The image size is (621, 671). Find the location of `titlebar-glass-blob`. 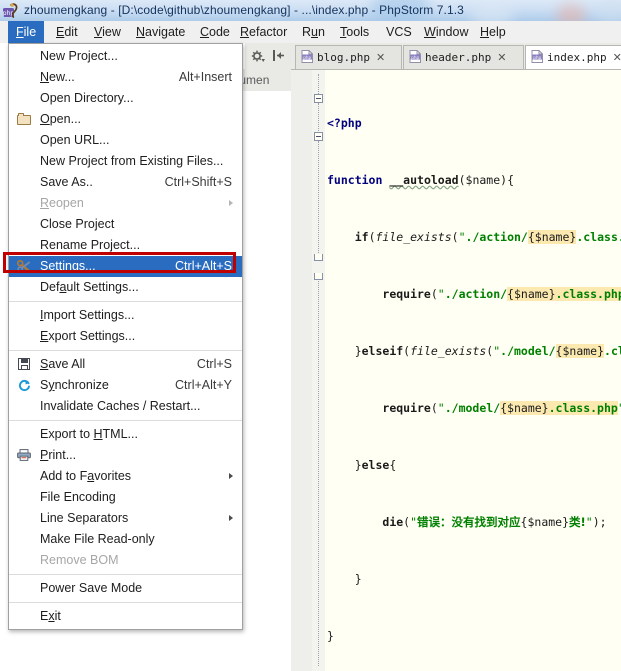

titlebar-glass-blob is located at coordinates (608, 10).